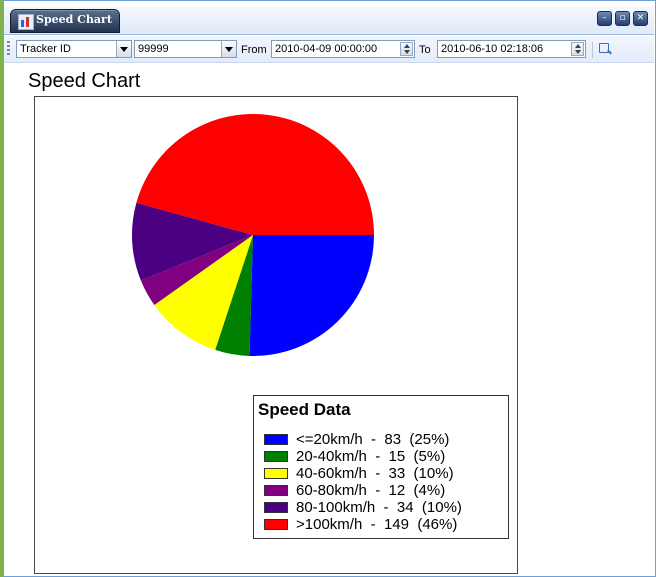 The width and height of the screenshot is (656, 577). Describe the element at coordinates (492, 49) in the screenshot. I see `to-datetime-value: 2010-06-10 02:18:06` at that location.